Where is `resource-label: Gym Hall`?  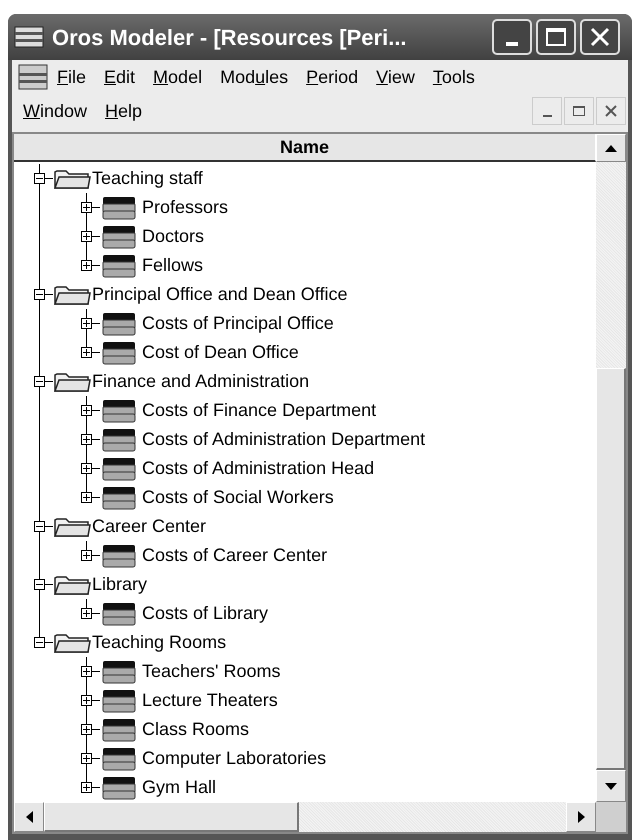
resource-label: Gym Hall is located at coordinates (179, 787).